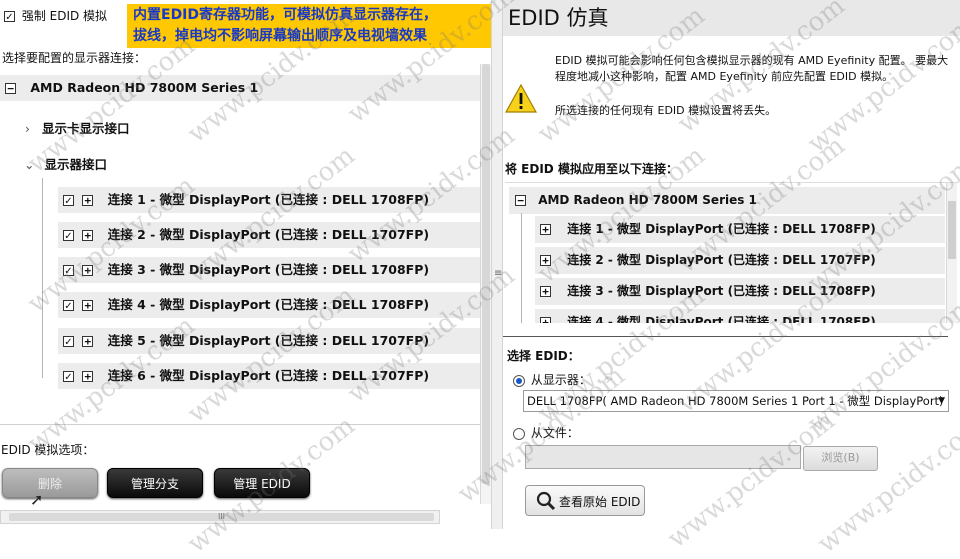 The width and height of the screenshot is (960, 559). I want to click on from-file-radio: 从文件：, so click(546, 432).